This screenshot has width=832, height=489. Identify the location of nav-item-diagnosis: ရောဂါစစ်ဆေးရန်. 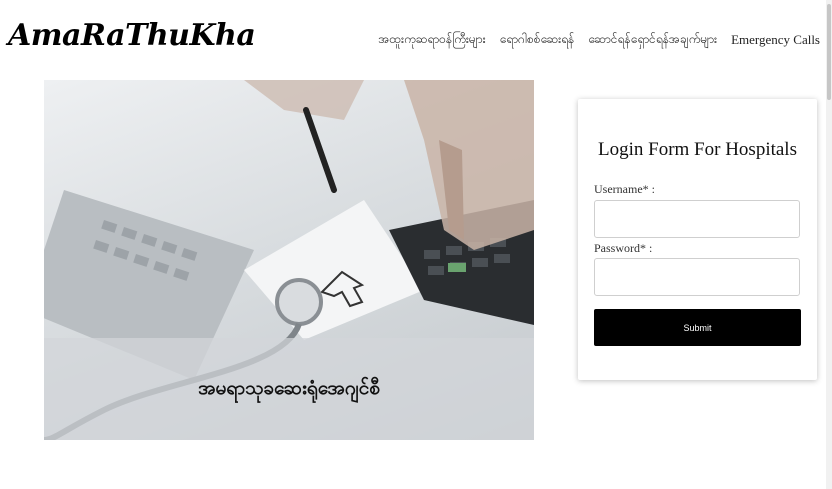
(537, 40).